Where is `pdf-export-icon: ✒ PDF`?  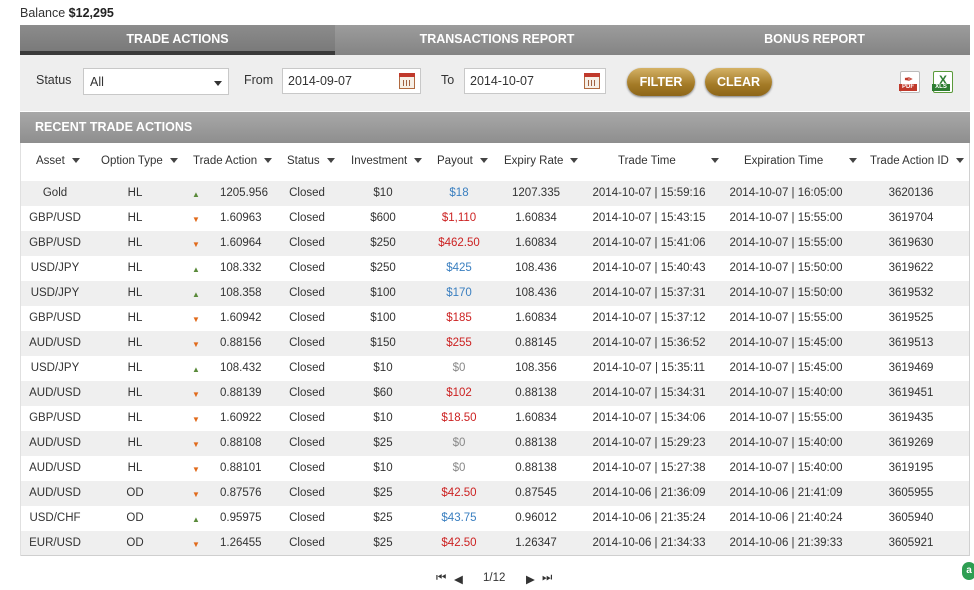 pdf-export-icon: ✒ PDF is located at coordinates (909, 82).